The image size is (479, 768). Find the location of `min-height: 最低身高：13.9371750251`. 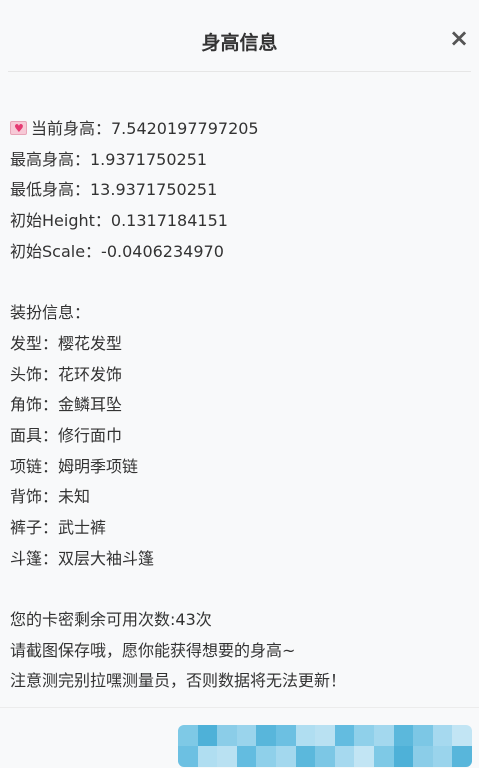

min-height: 最低身高：13.9371750251 is located at coordinates (114, 190).